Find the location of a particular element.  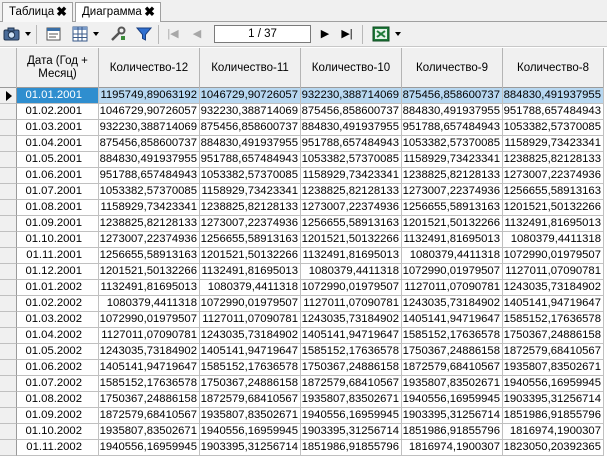

column-header: Количество-10 is located at coordinates (351, 68).